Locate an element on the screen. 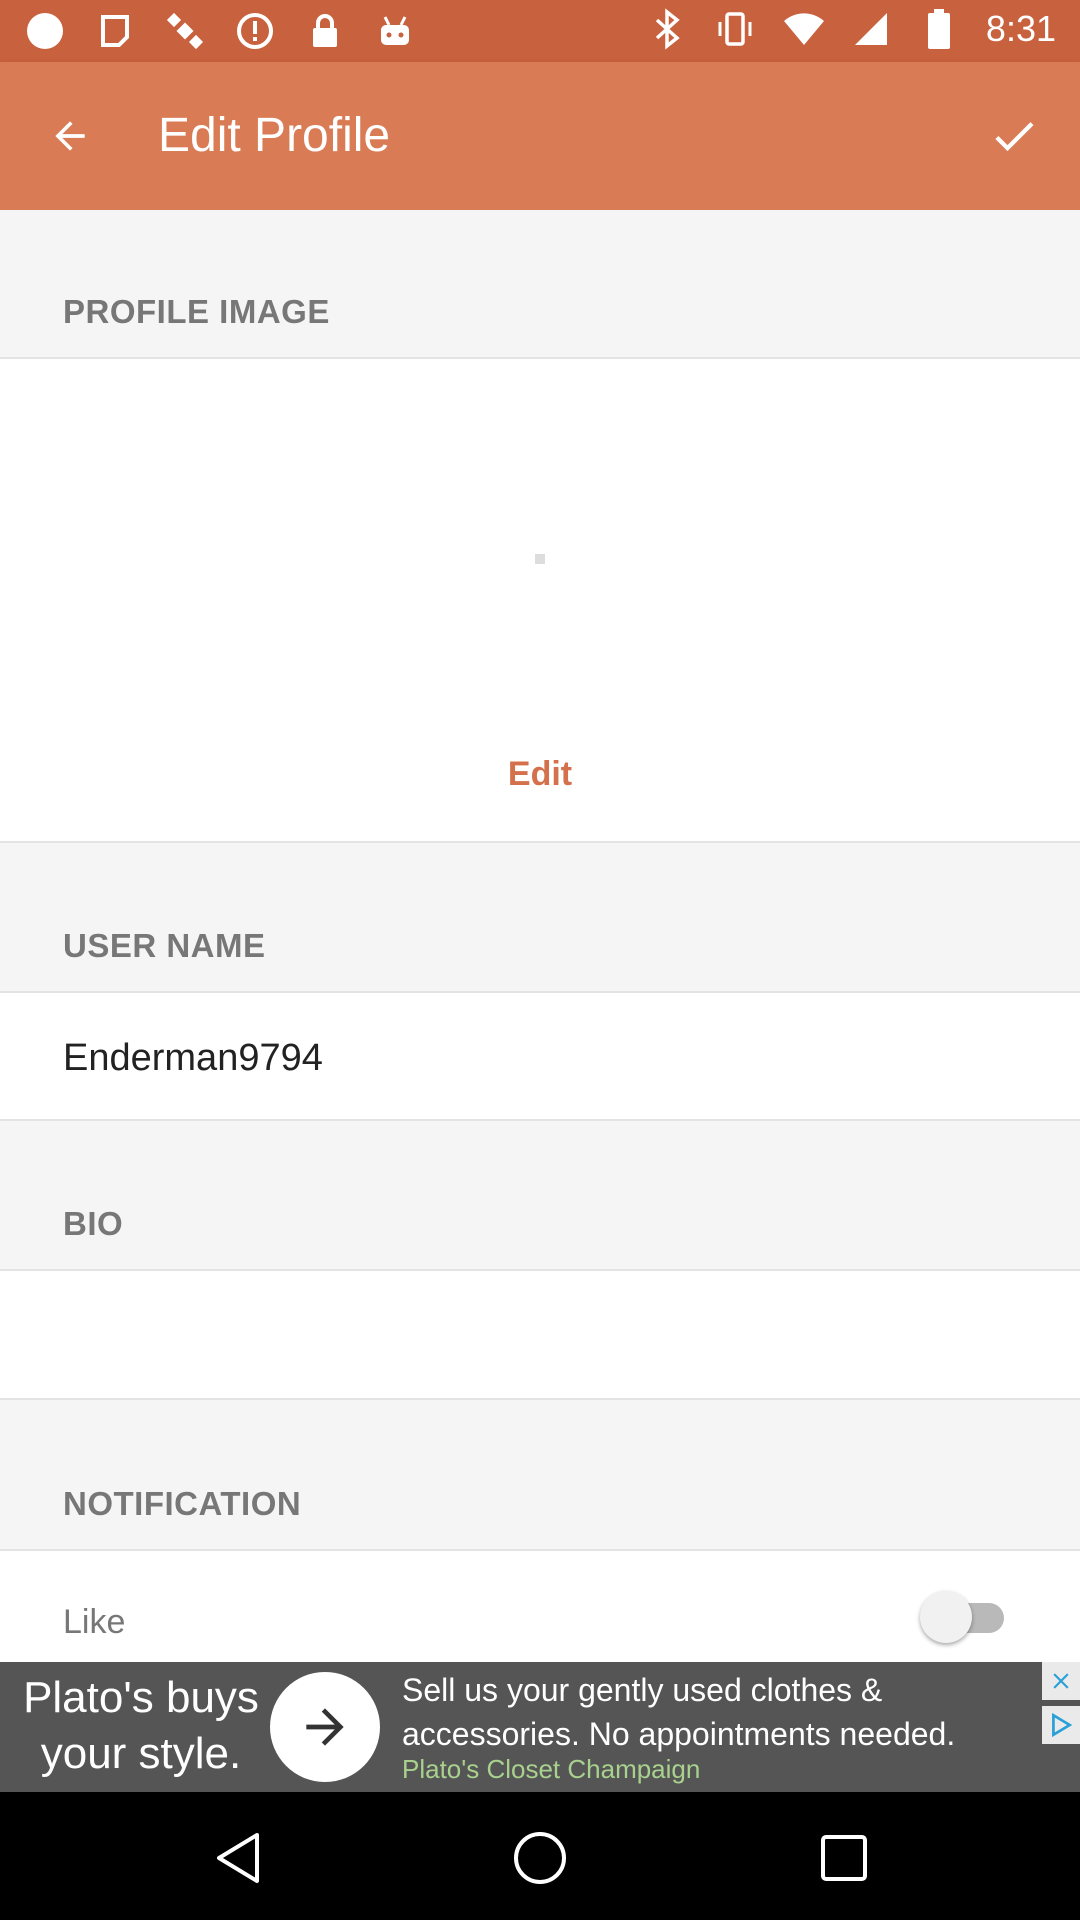  section-header-user-name: USER NAME is located at coordinates (540, 918).